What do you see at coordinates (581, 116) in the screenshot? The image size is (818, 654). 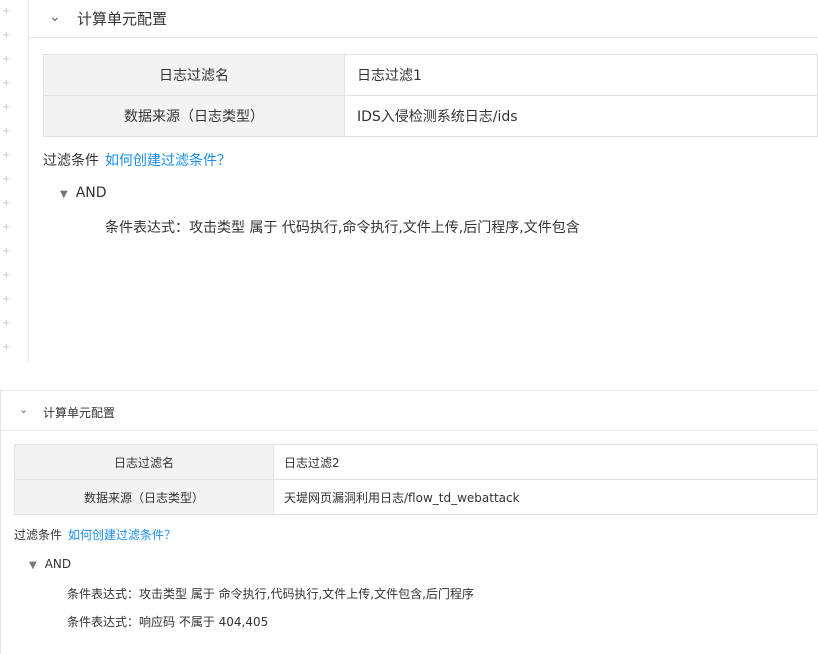 I see `row-value: IDS入侵检测系统日志/ids` at bounding box center [581, 116].